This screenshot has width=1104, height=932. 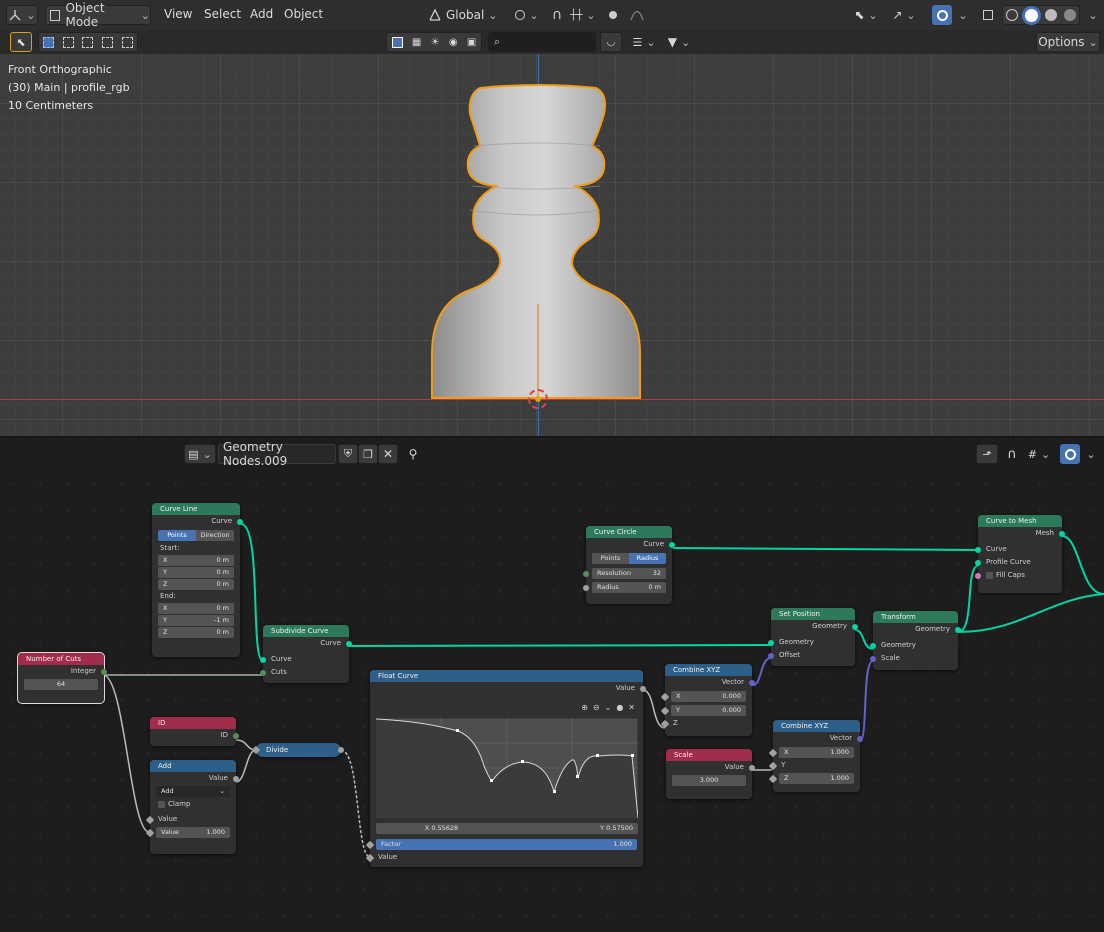 What do you see at coordinates (987, 454) in the screenshot?
I see `parent-tree-button: ⬏` at bounding box center [987, 454].